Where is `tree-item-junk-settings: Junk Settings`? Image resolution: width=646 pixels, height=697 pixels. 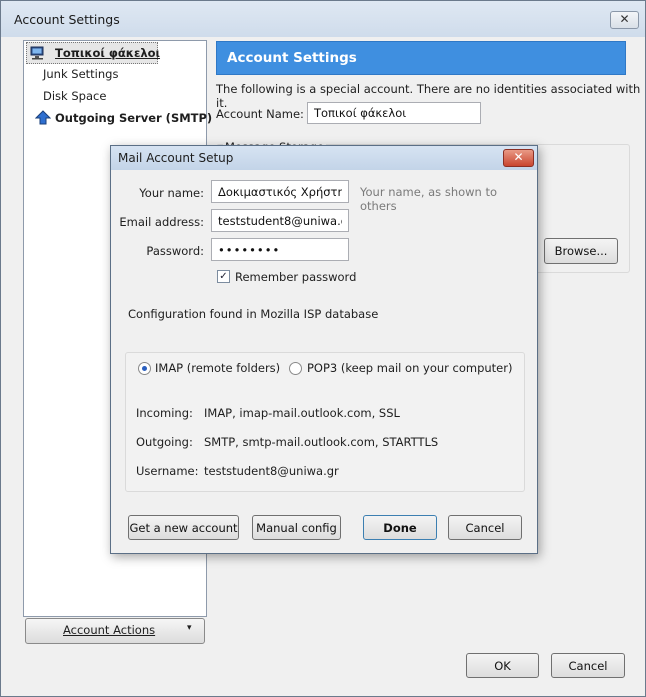 tree-item-junk-settings: Junk Settings is located at coordinates (80, 74).